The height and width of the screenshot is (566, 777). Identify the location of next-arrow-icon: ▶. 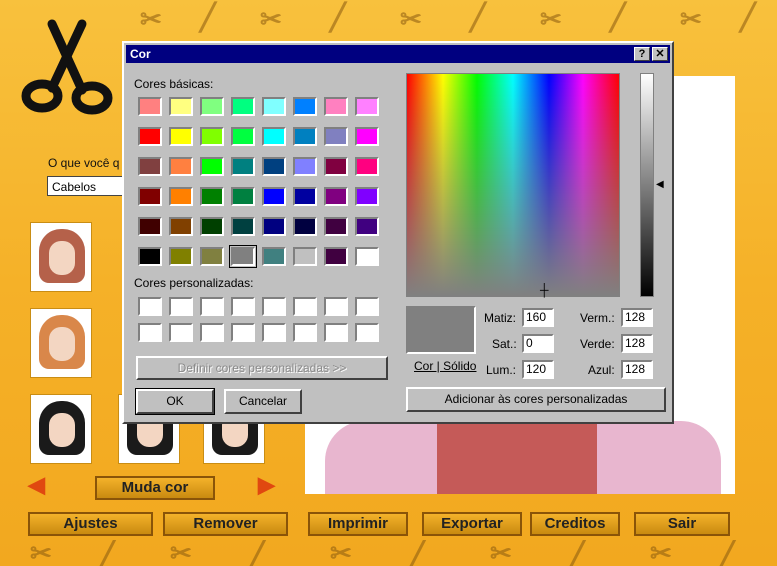
(266, 485).